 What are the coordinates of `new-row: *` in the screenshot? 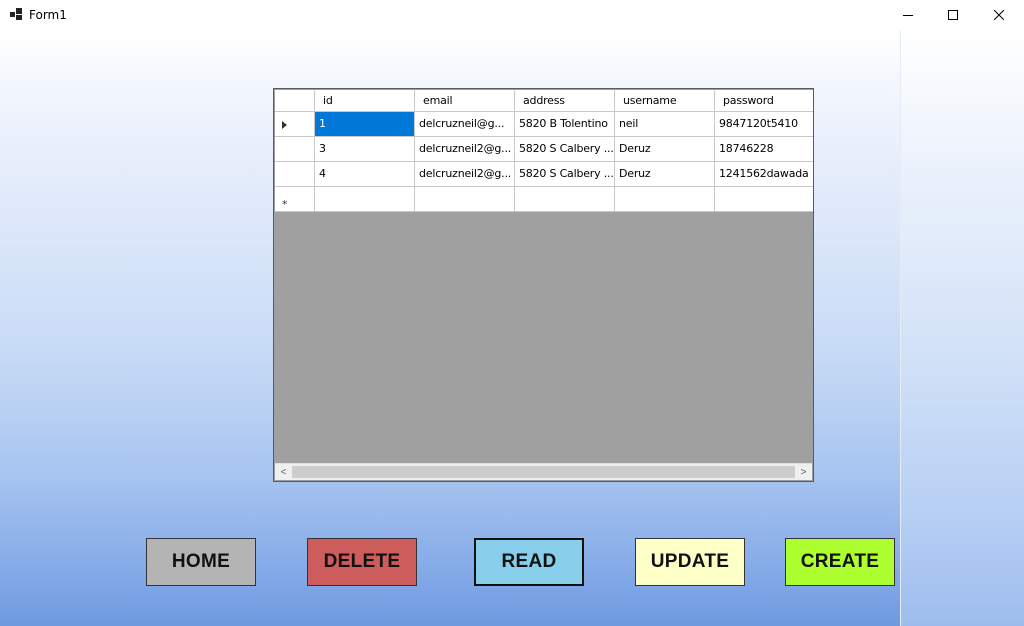 It's located at (544, 199).